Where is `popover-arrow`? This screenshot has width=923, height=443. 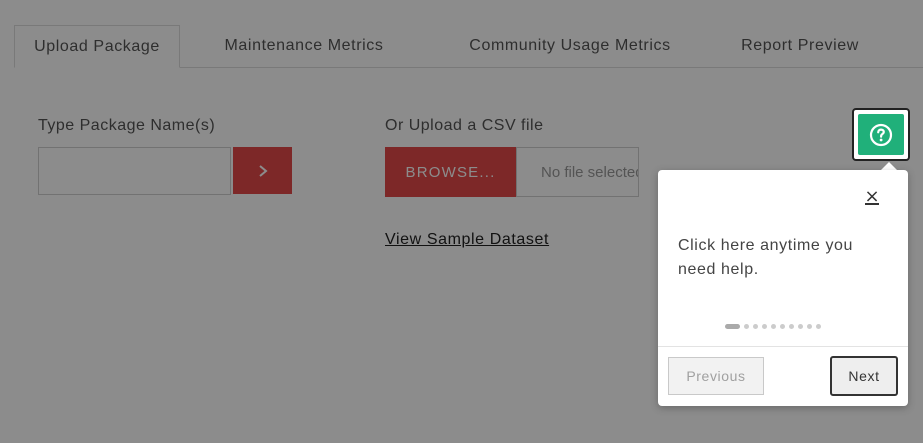
popover-arrow is located at coordinates (889, 166).